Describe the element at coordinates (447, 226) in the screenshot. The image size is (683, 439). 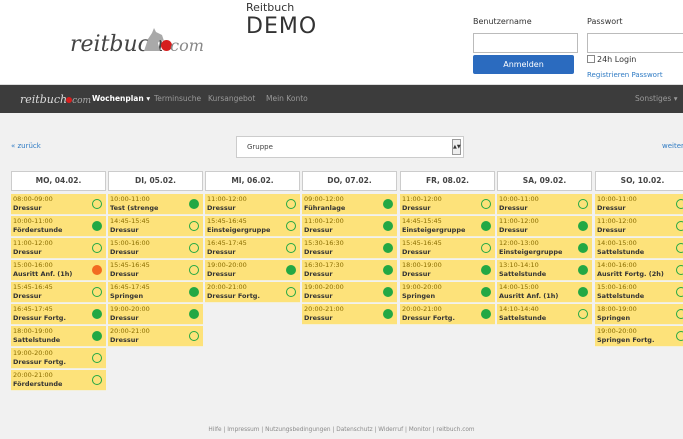
I see `lesson-slot: 14:45-15:45 Einsteigergruppe` at that location.